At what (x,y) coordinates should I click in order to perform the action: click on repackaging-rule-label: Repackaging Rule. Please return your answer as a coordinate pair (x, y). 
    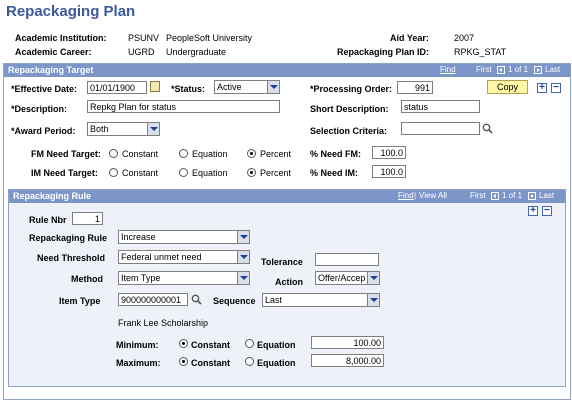
    Looking at the image, I should click on (68, 238).